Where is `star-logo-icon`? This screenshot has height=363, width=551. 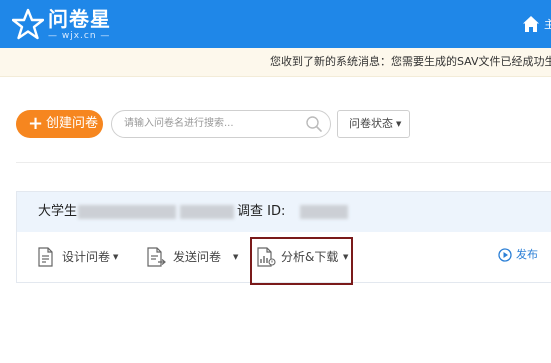 star-logo-icon is located at coordinates (28, 24).